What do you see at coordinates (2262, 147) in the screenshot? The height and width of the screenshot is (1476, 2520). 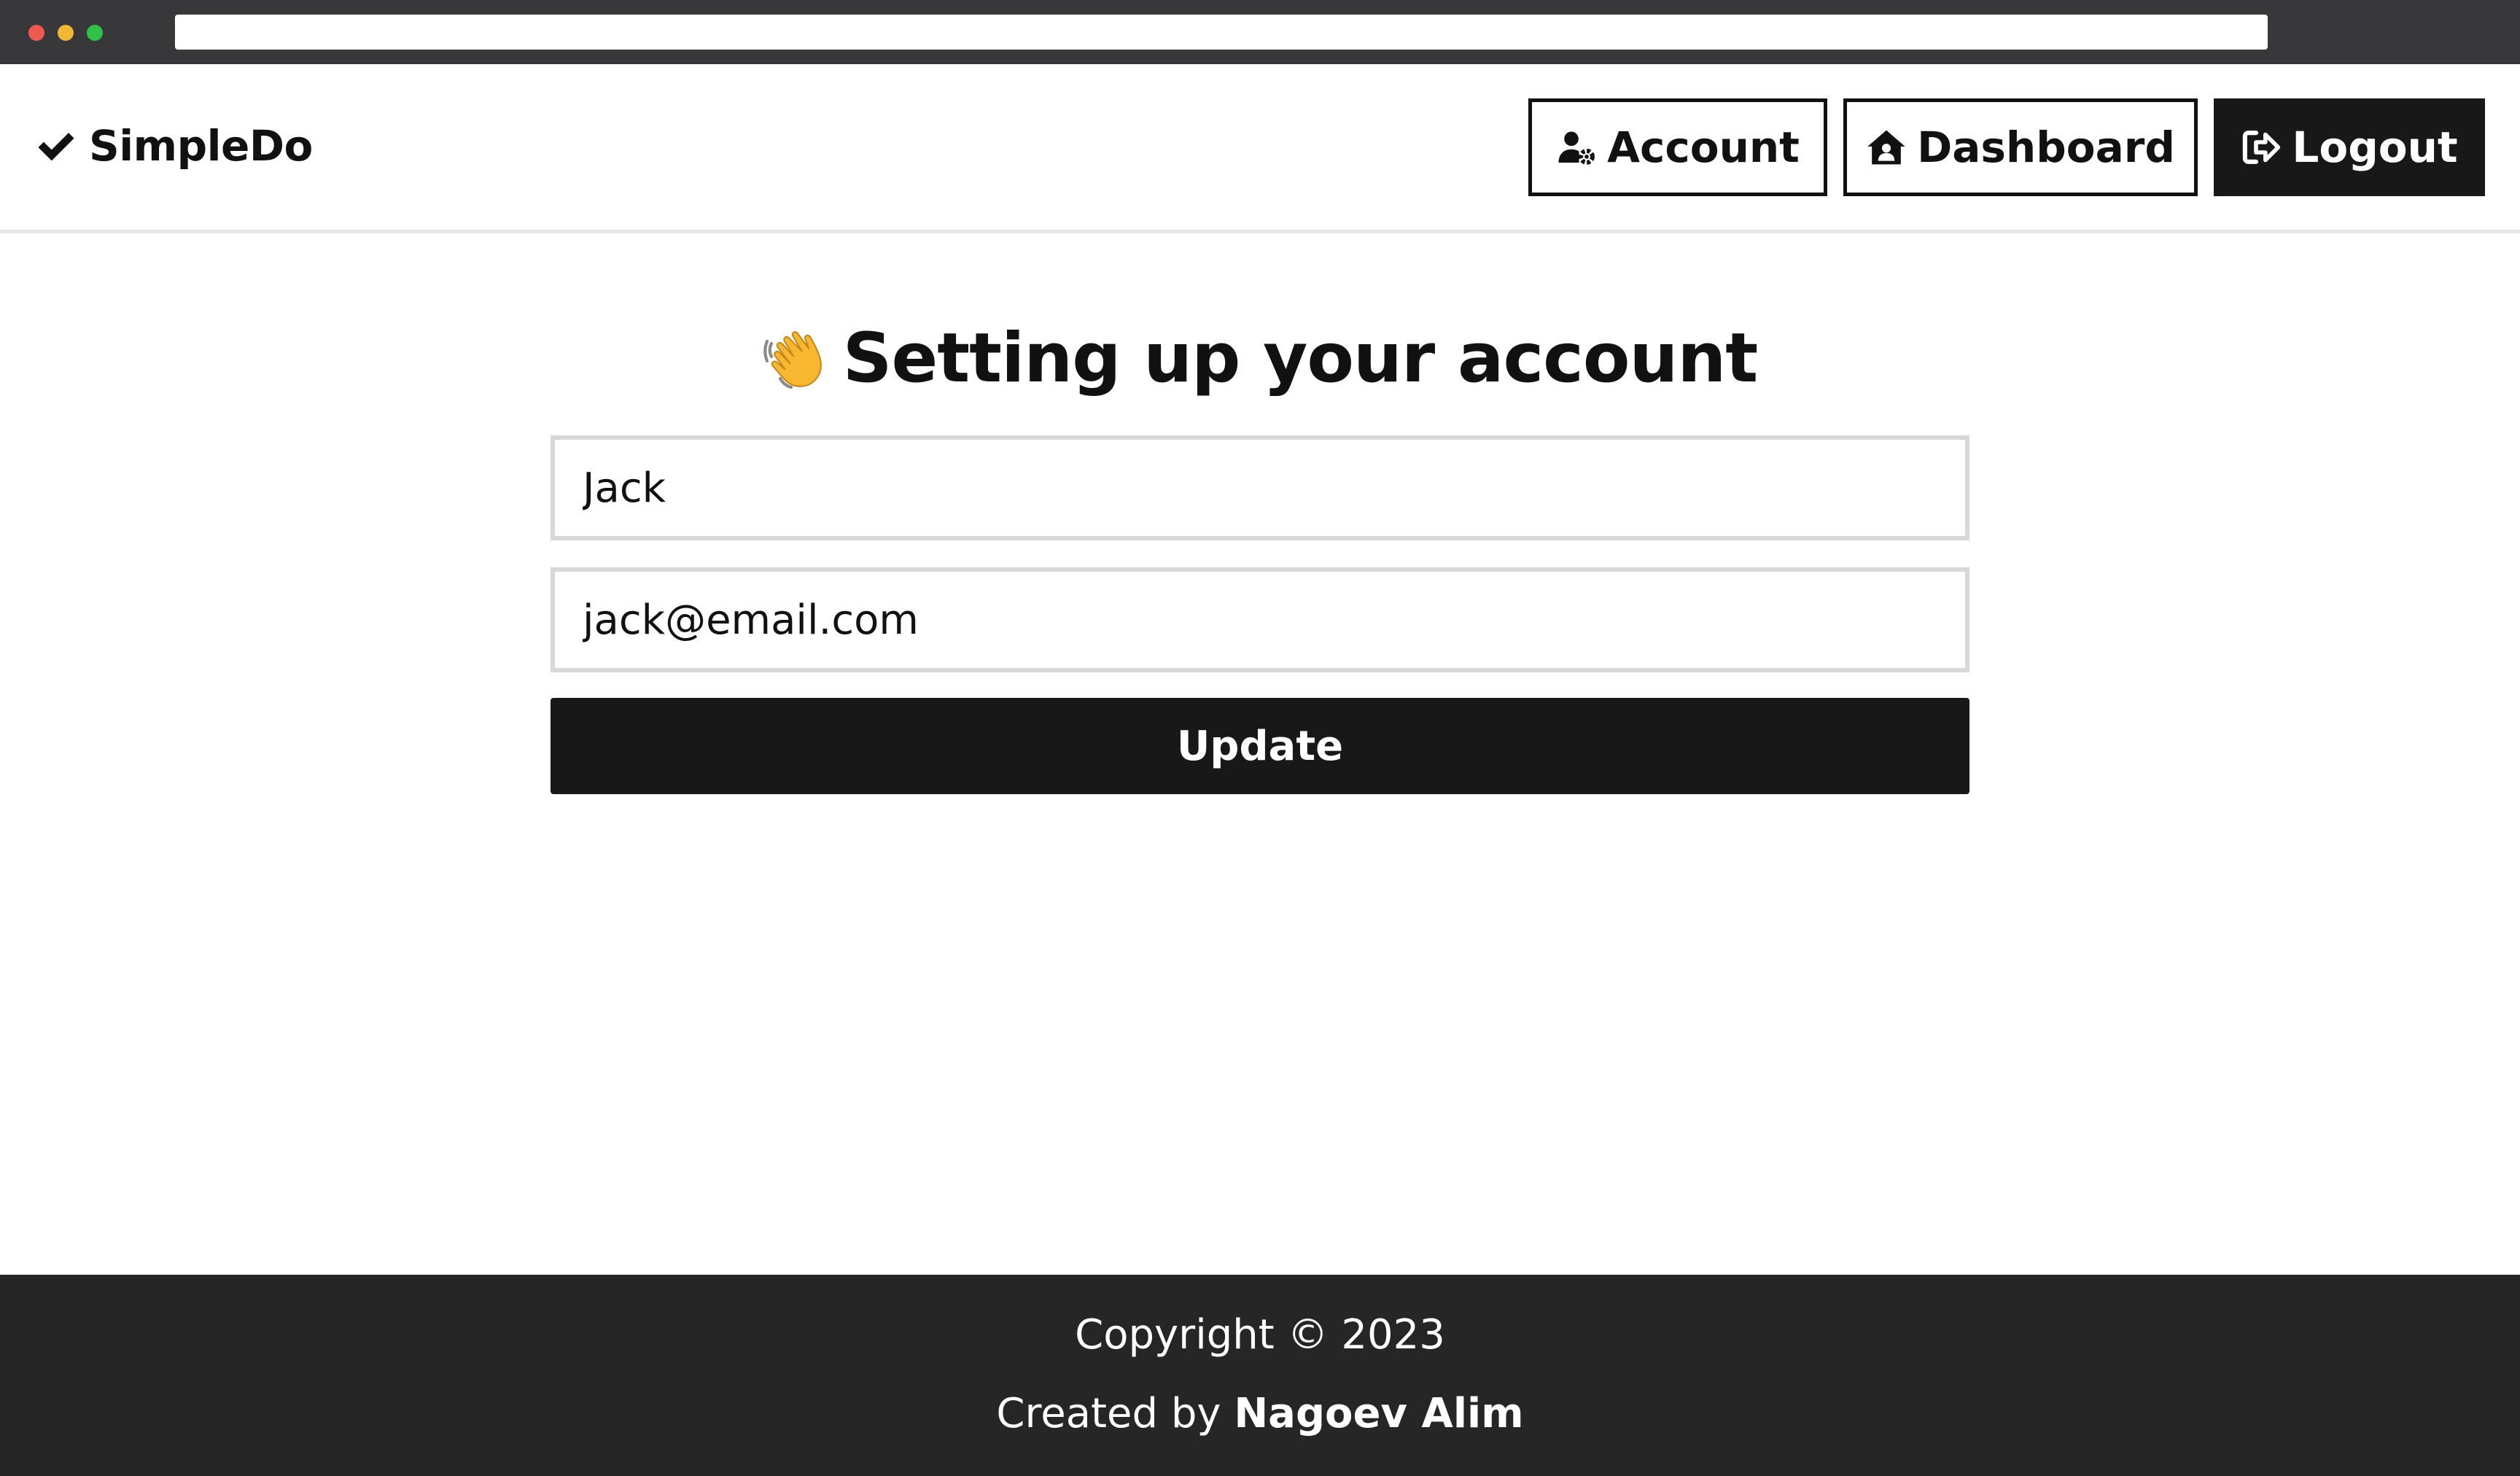 I see `sign-out-icon` at bounding box center [2262, 147].